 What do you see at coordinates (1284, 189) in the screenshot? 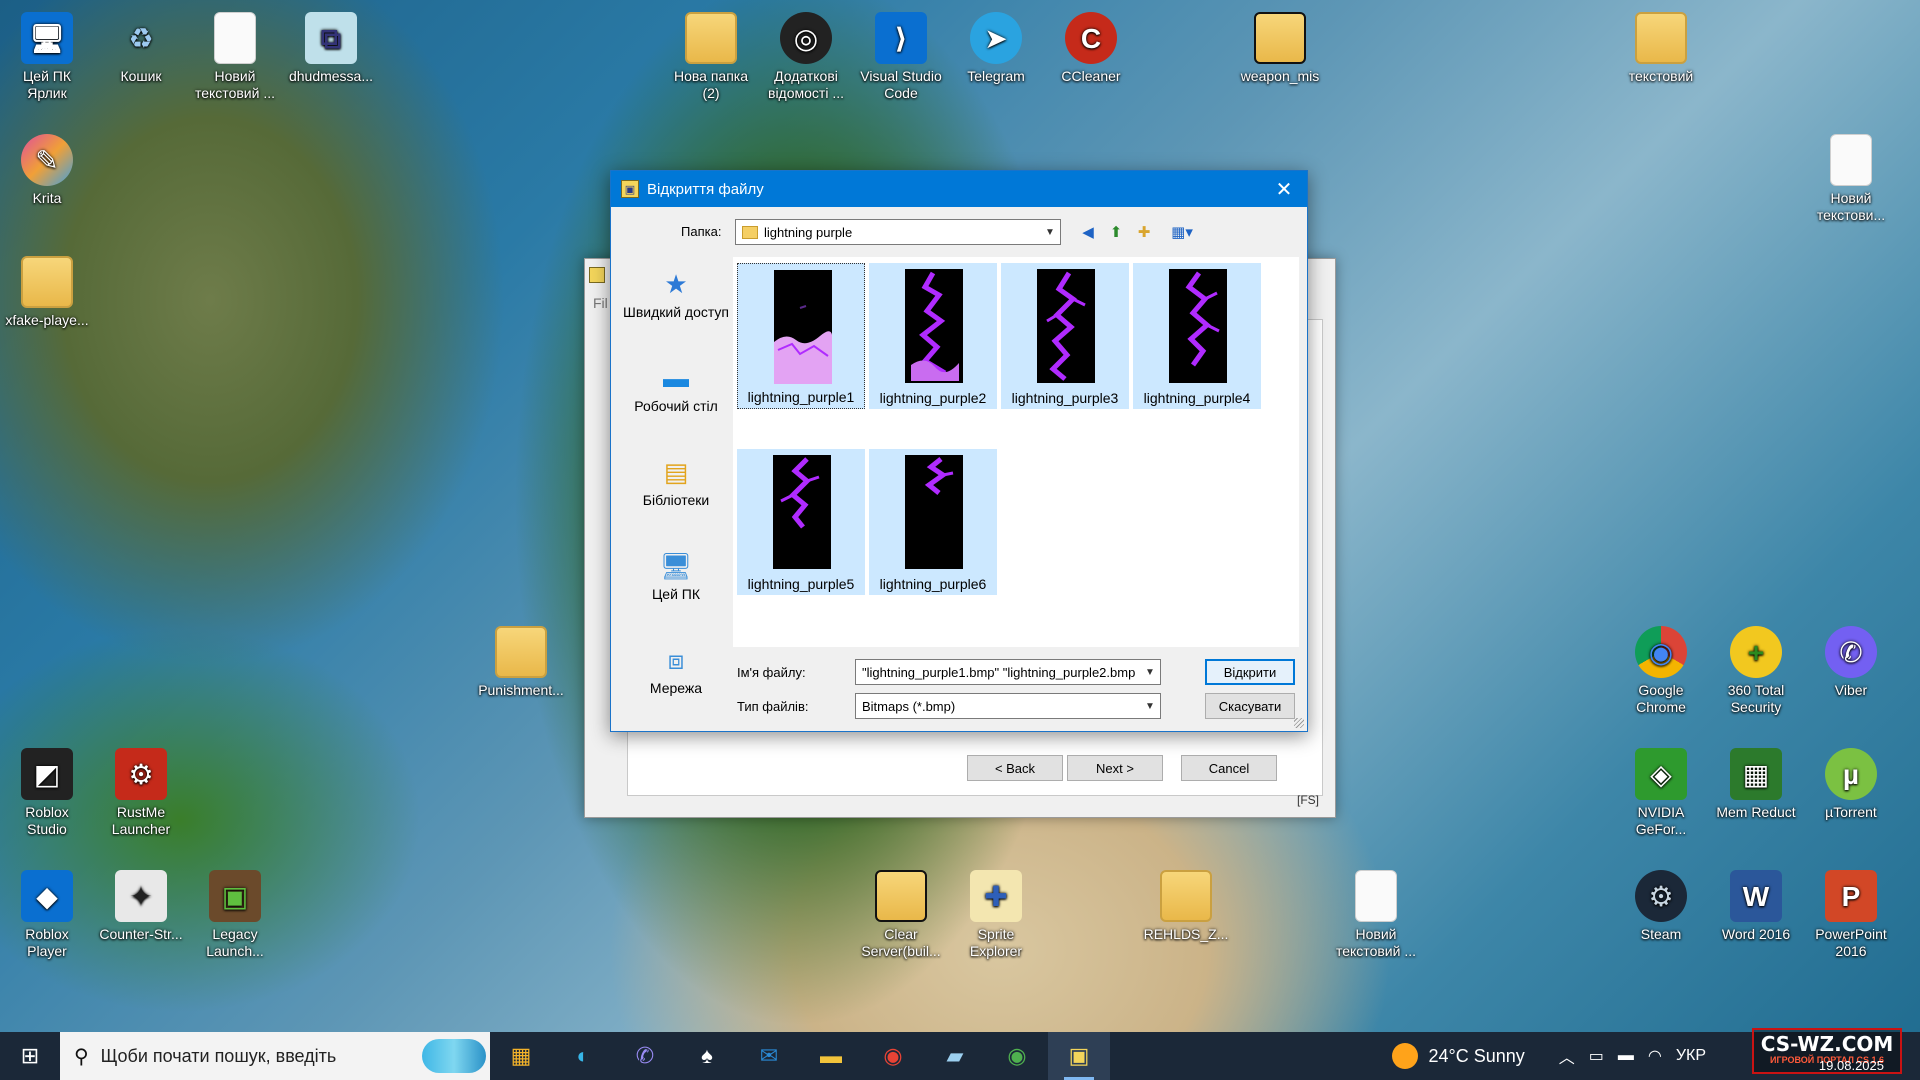
I see `close-button: ✕` at bounding box center [1284, 189].